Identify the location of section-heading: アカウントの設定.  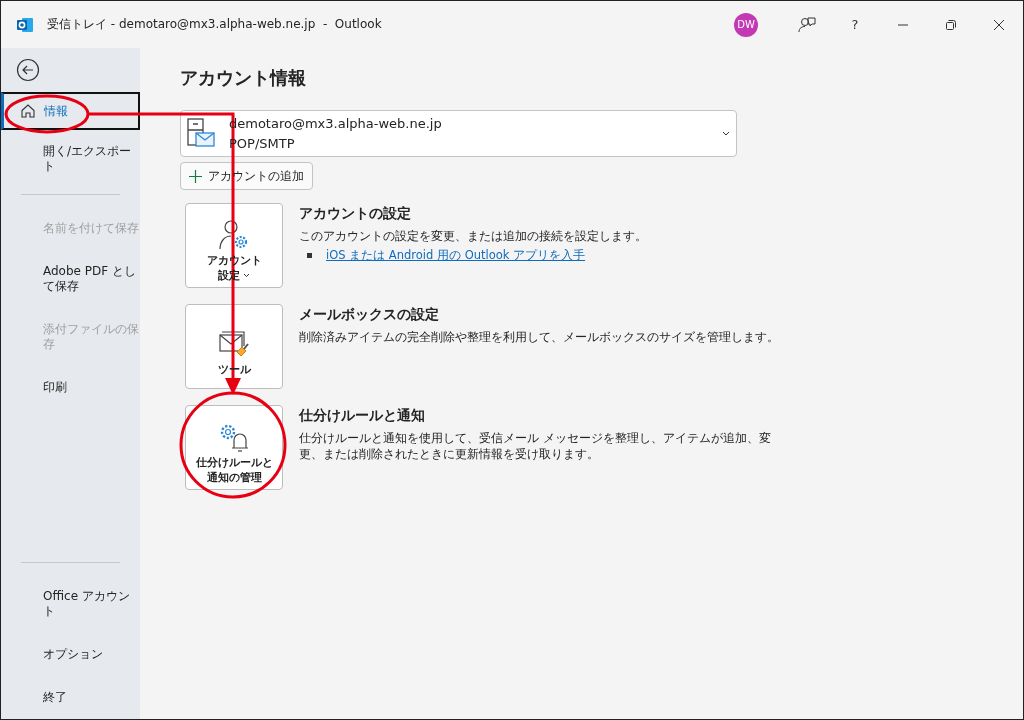
(355, 214).